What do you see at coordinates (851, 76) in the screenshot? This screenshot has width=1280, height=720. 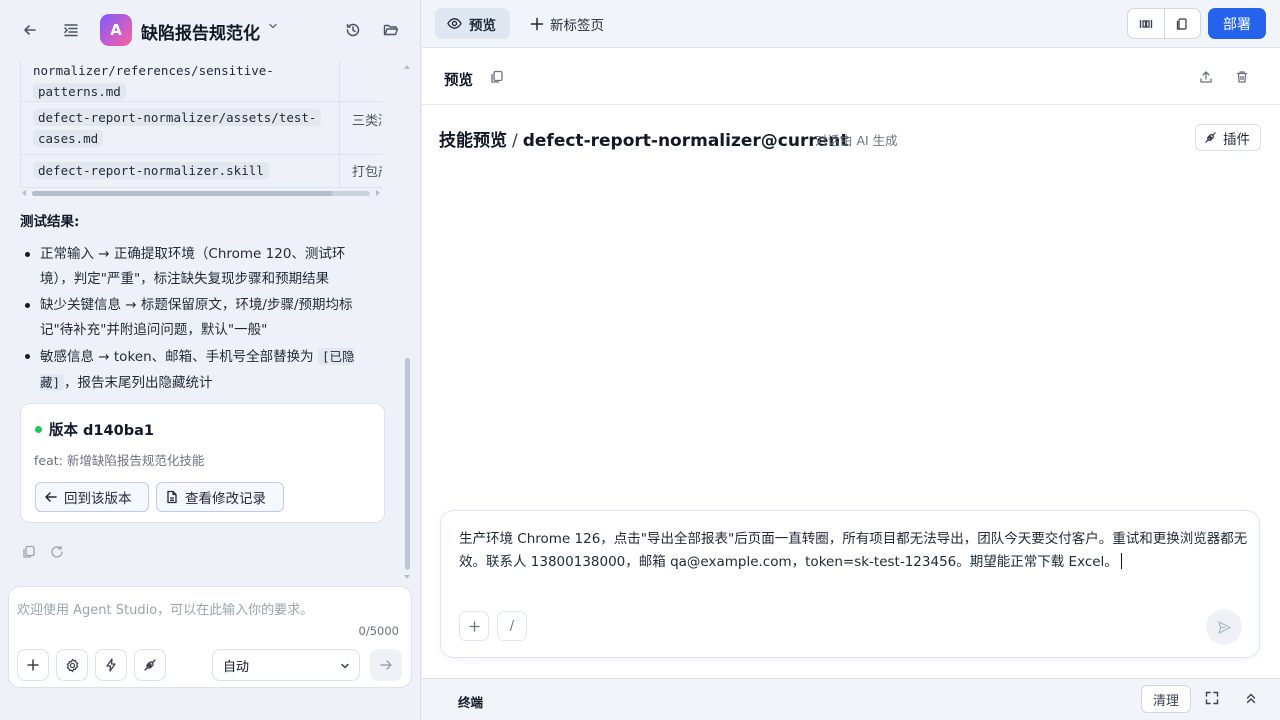 I see `preview-header: 预览` at bounding box center [851, 76].